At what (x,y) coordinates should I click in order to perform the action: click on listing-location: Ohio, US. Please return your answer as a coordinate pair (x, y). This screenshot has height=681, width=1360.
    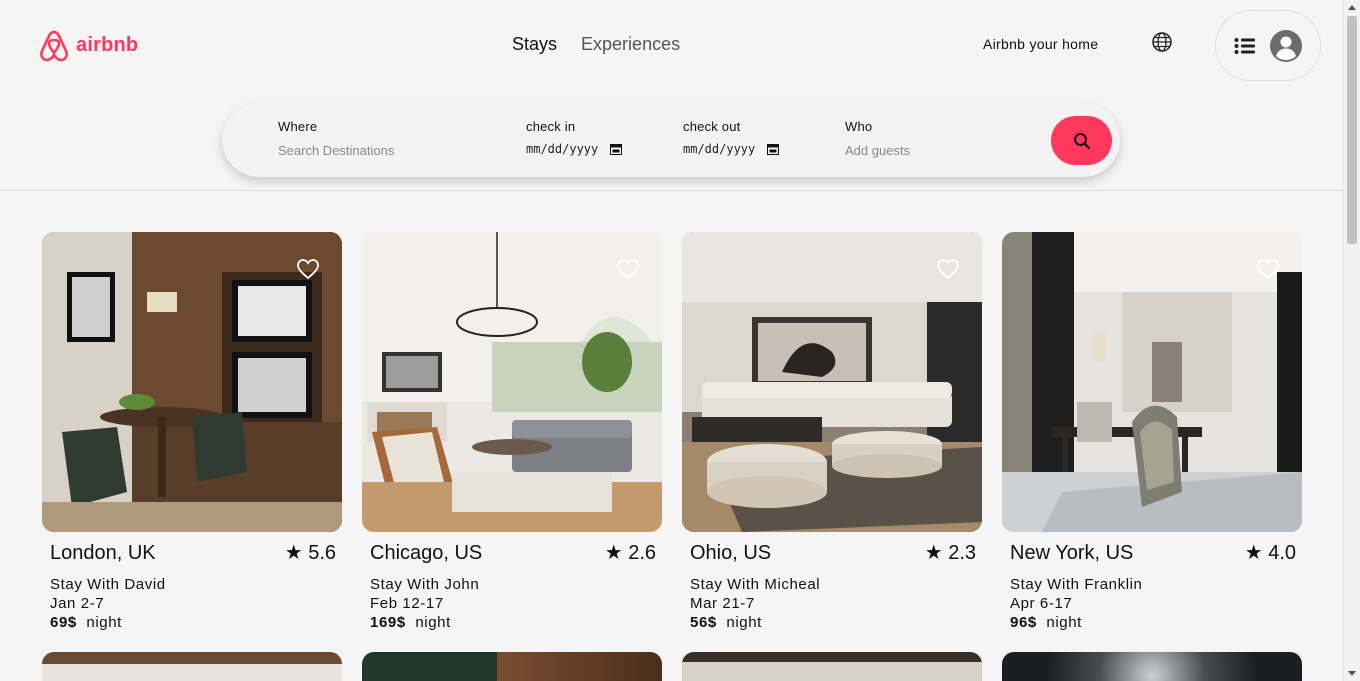
    Looking at the image, I should click on (731, 553).